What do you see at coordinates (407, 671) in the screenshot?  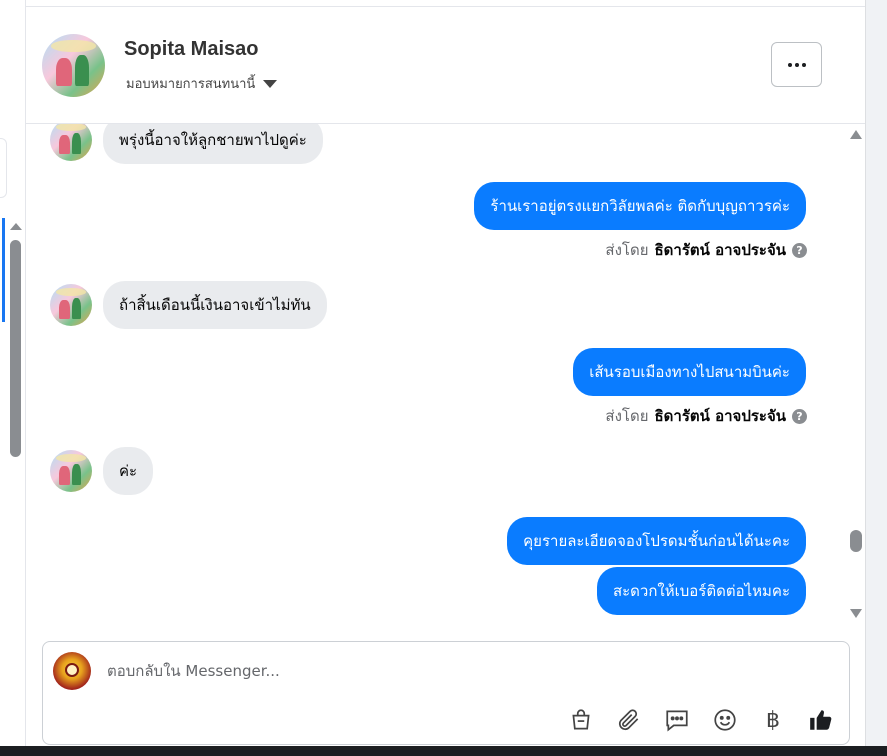 I see `reply-input` at bounding box center [407, 671].